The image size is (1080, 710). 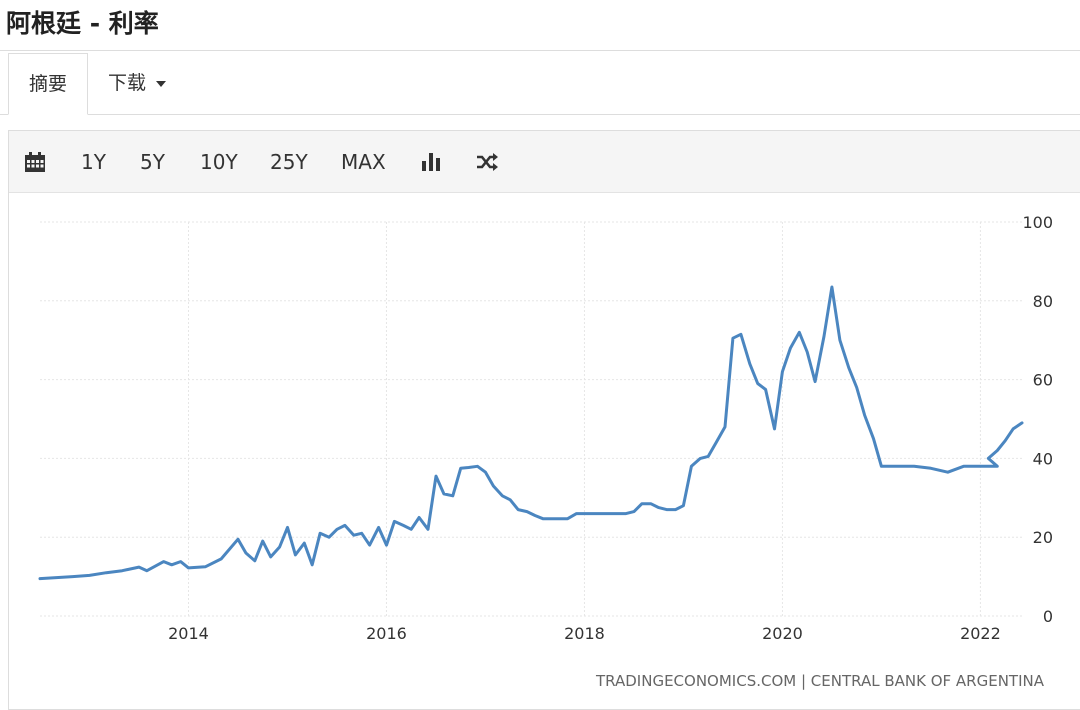 I want to click on y-tick-label: 60, so click(x=1043, y=380).